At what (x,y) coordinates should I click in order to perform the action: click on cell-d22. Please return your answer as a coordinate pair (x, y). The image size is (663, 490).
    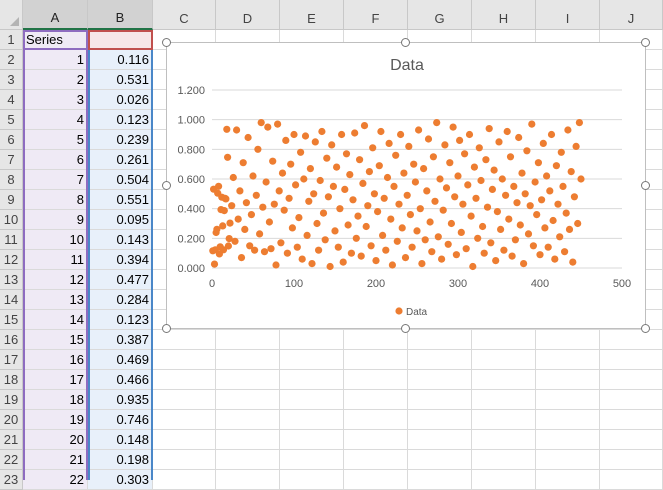
    Looking at the image, I should click on (248, 460).